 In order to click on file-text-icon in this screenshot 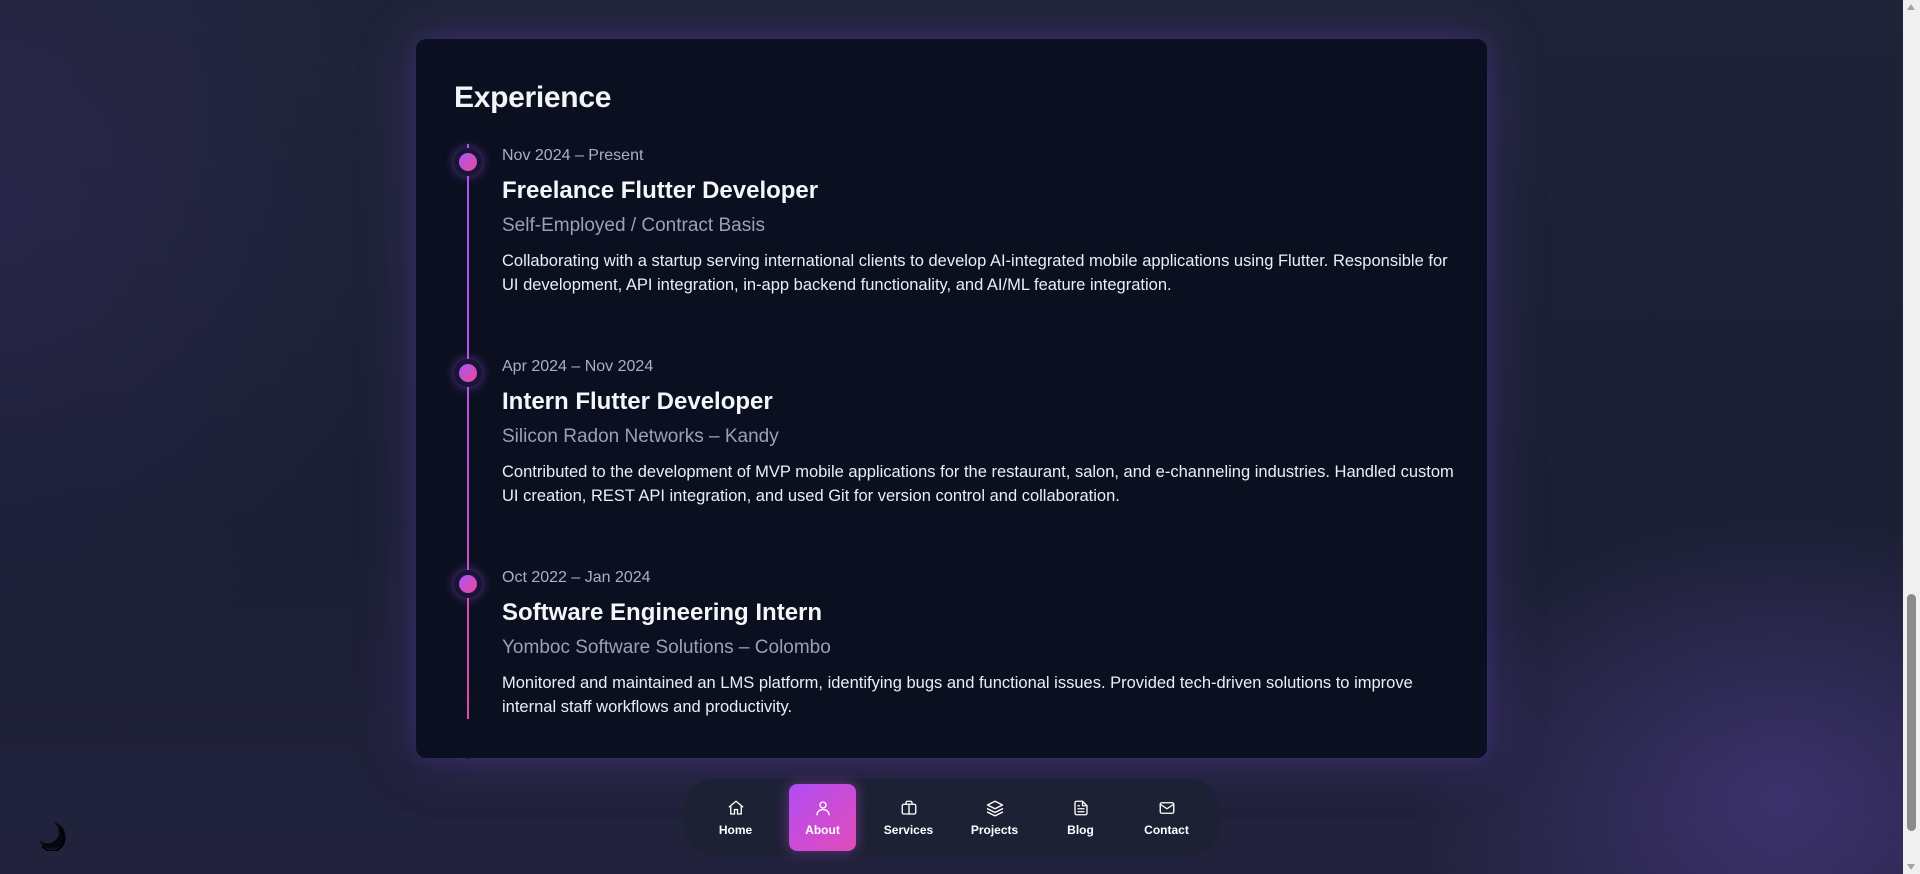, I will do `click(1080, 807)`.